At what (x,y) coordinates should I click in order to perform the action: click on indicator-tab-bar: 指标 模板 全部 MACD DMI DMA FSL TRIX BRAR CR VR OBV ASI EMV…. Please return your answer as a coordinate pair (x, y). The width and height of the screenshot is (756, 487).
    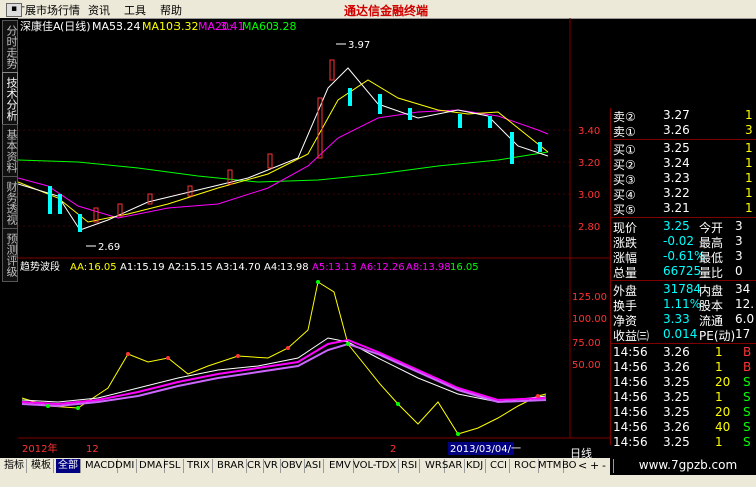
    Looking at the image, I should click on (307, 466).